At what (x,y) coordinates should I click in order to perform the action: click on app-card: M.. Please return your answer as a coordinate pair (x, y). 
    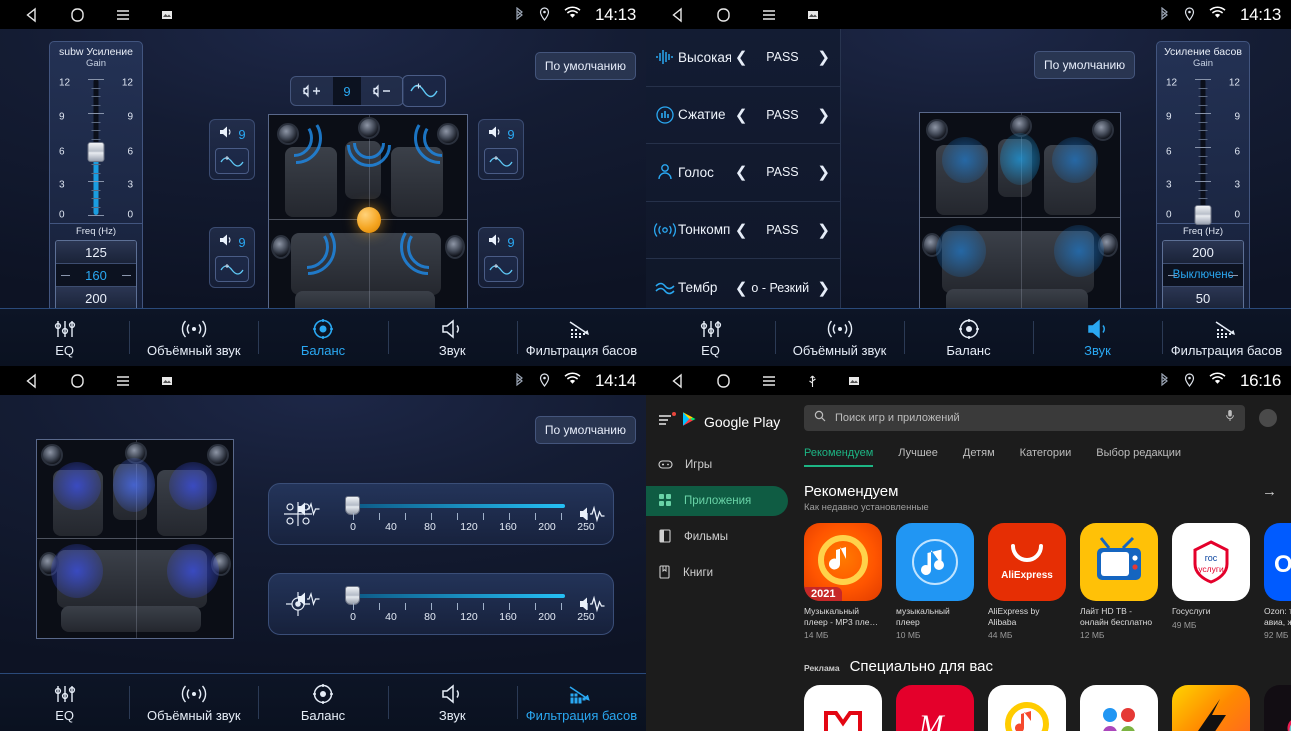
    Looking at the image, I should click on (935, 708).